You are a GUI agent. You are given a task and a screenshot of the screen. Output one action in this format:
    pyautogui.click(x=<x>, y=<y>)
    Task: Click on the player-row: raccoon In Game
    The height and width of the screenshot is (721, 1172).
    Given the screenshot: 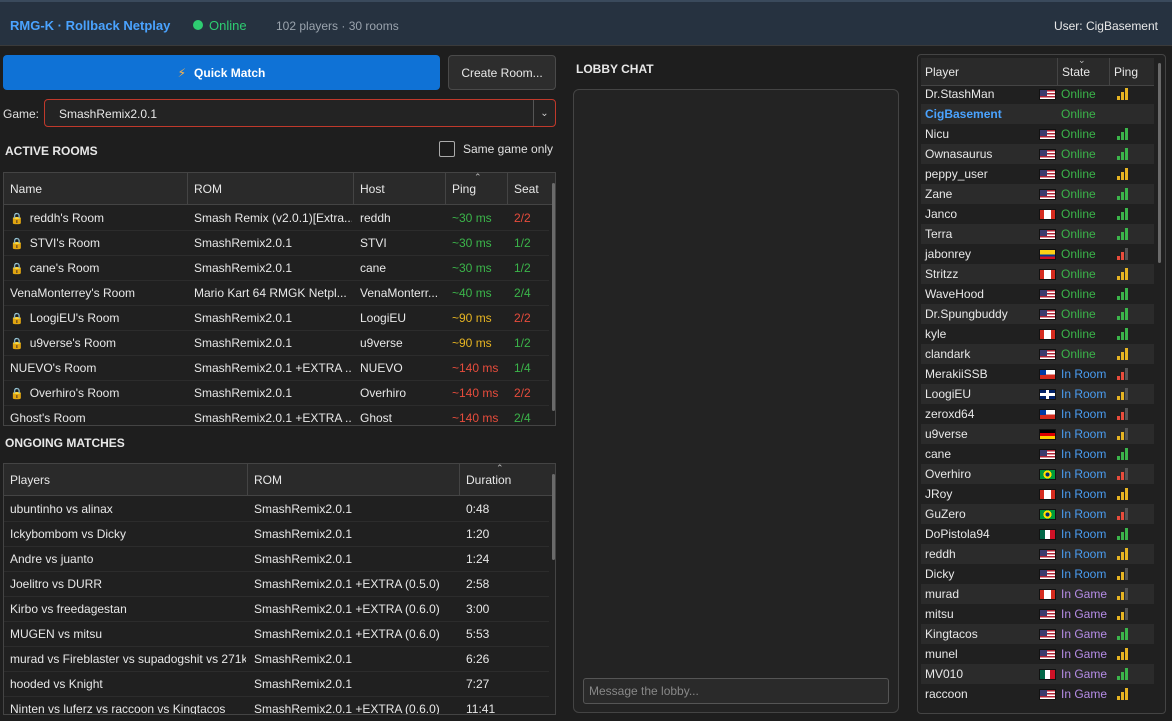 What is the action you would take?
    pyautogui.click(x=1037, y=694)
    